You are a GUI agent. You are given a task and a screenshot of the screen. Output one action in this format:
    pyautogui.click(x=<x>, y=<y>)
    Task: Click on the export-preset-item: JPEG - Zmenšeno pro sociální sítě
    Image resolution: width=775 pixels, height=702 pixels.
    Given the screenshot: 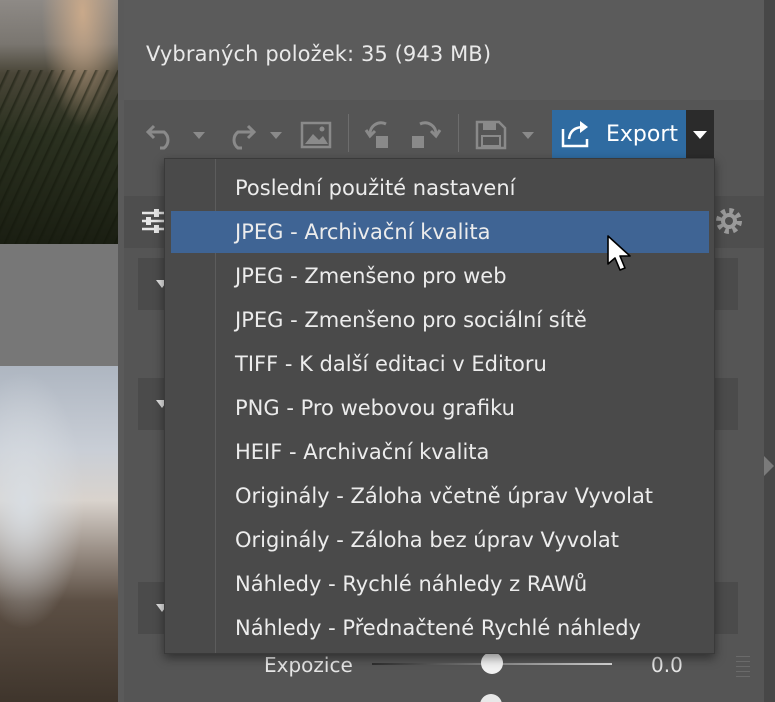 What is the action you would take?
    pyautogui.click(x=440, y=320)
    